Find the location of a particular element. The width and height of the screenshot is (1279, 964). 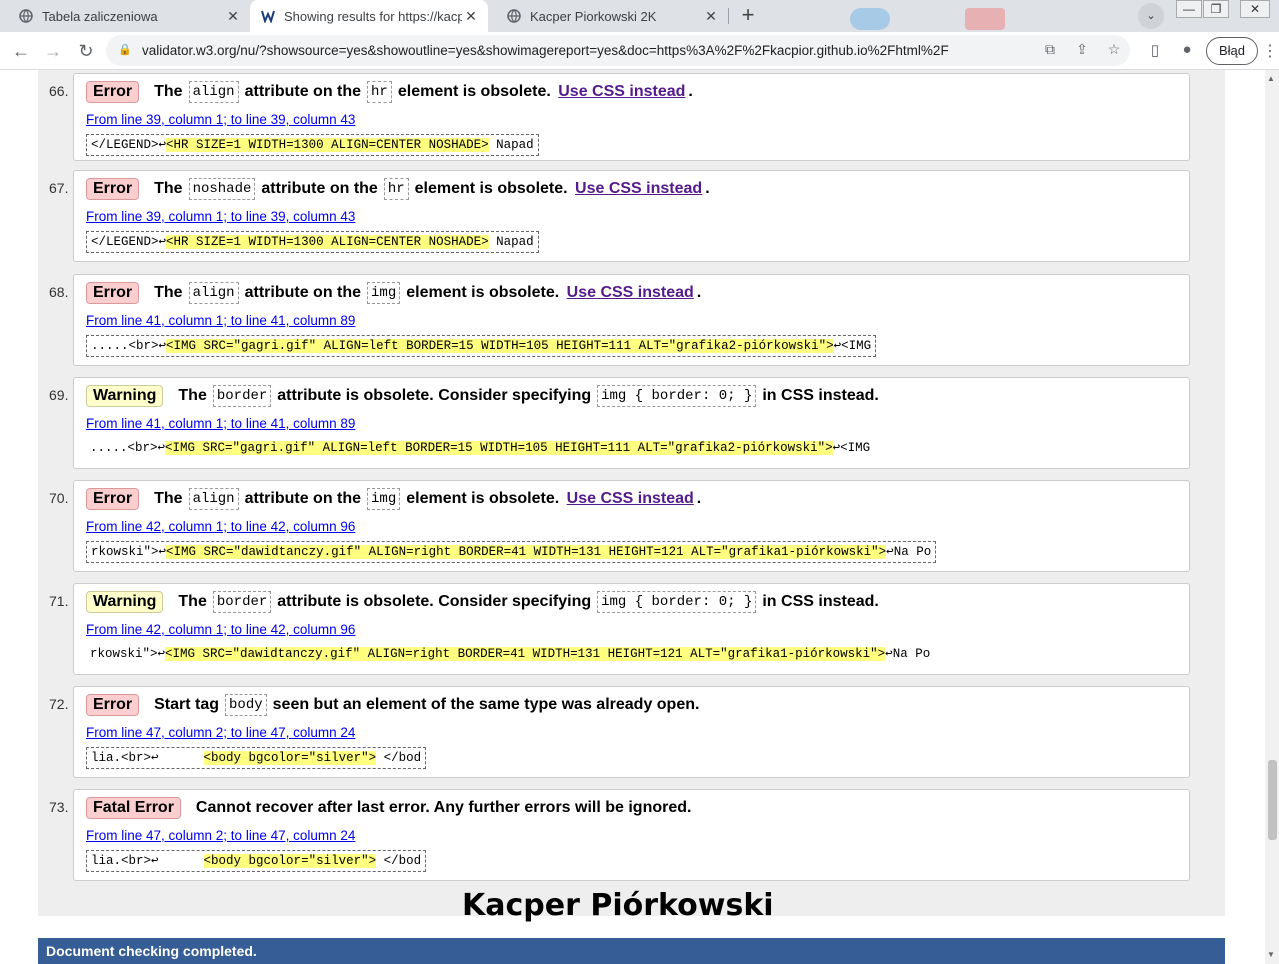

w3c-icon is located at coordinates (268, 16).